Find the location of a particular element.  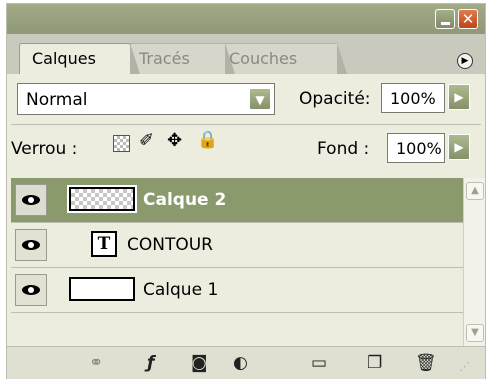

chevron-down-icon: ▼ is located at coordinates (260, 99).